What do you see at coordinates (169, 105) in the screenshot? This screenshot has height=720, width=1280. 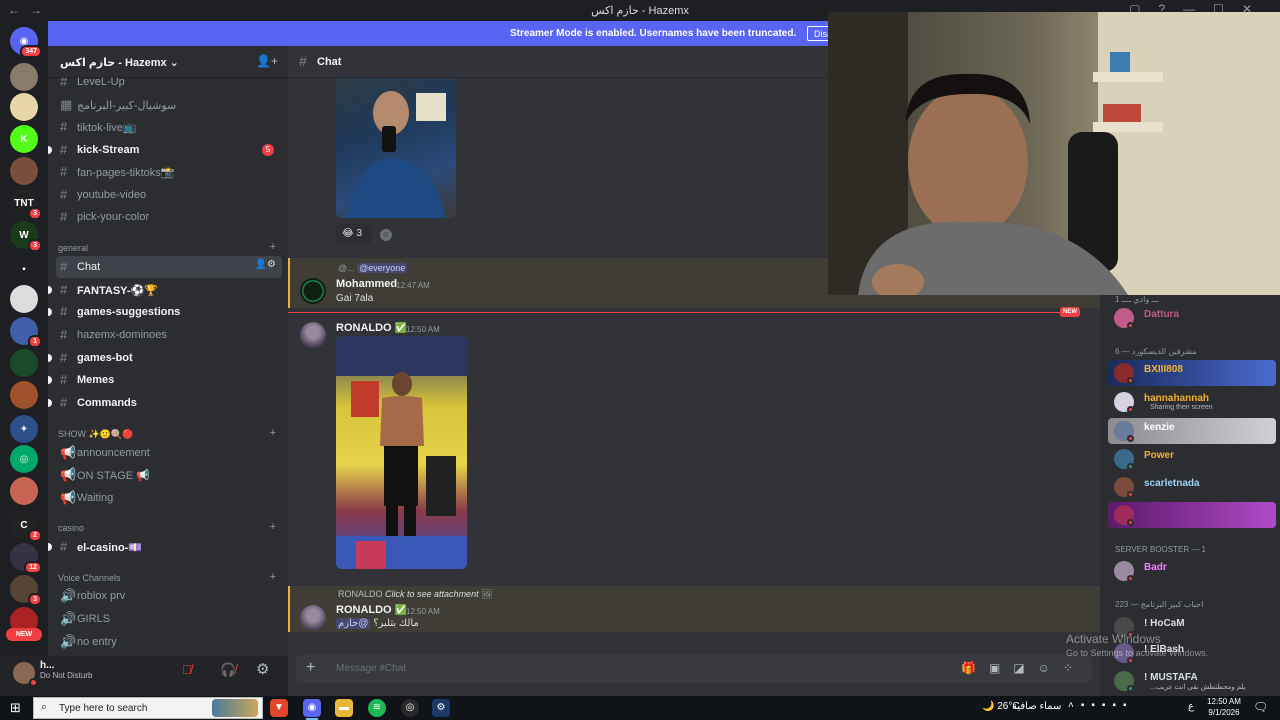 I see `channel-item: ▦ سوشيال-كبير-البرنامج` at bounding box center [169, 105].